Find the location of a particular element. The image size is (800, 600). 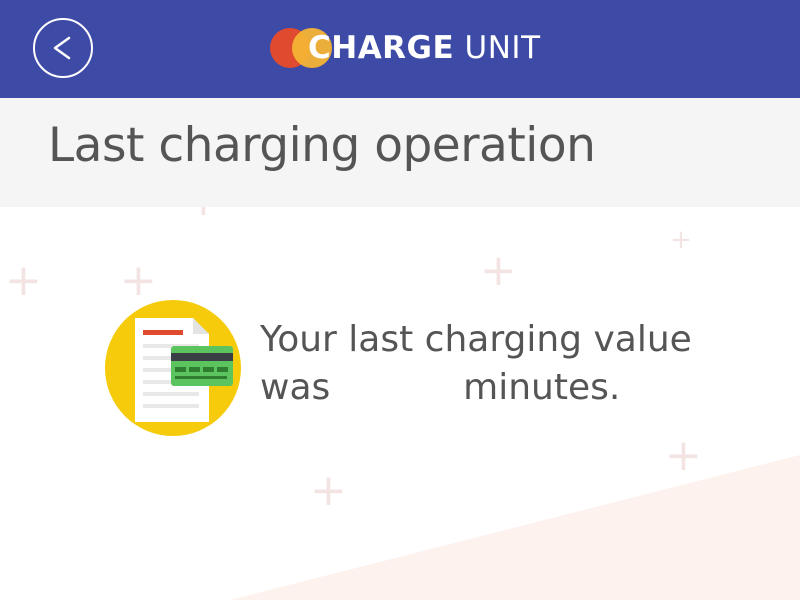

brand-name: CHARGE UNIT is located at coordinates (424, 48).